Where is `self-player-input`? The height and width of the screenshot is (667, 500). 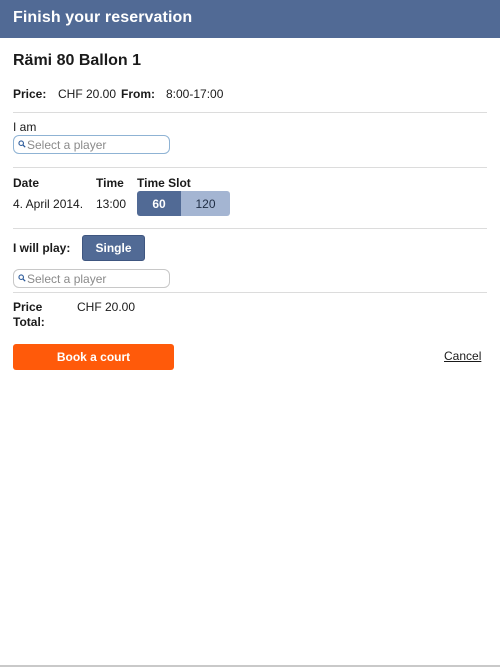
self-player-input is located at coordinates (97, 144).